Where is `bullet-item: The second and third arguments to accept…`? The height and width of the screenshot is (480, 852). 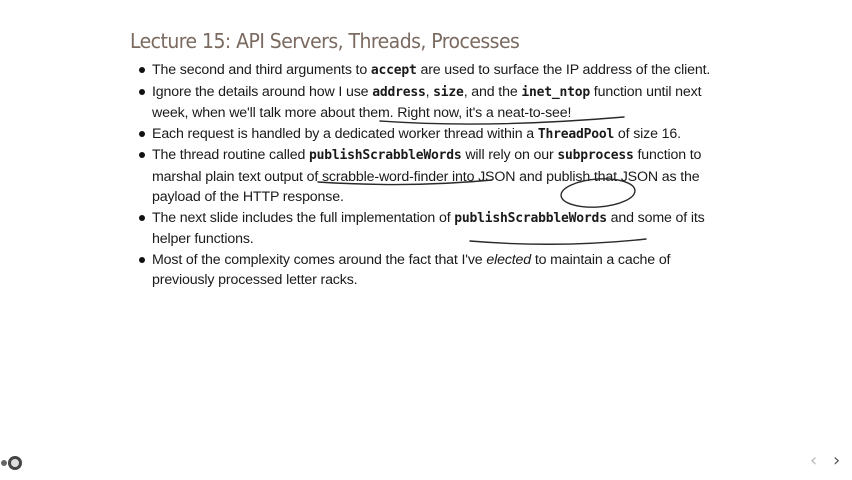
bullet-item: The second and third arguments to accept… is located at coordinates (436, 71).